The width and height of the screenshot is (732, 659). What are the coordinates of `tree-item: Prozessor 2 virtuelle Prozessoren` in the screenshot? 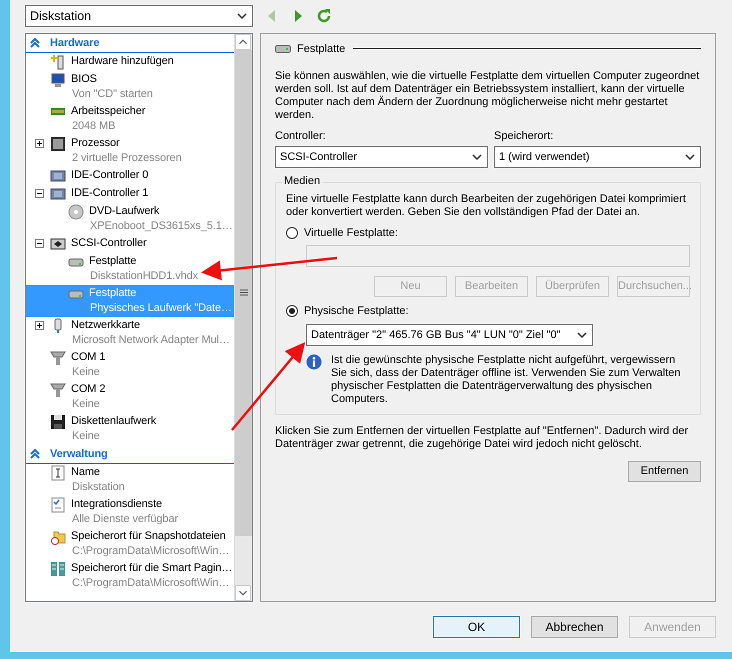 It's located at (130, 150).